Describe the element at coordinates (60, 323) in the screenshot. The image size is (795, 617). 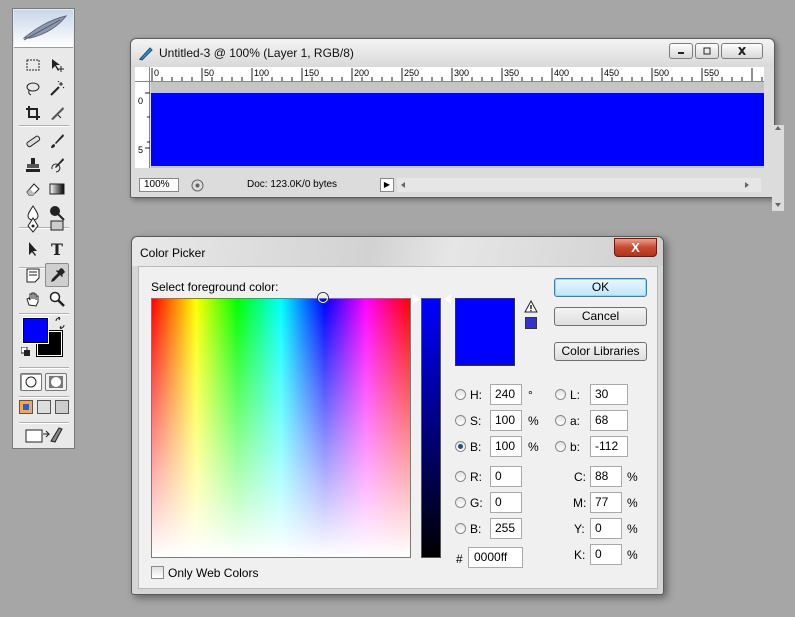
I see `swap-colors-icon` at that location.